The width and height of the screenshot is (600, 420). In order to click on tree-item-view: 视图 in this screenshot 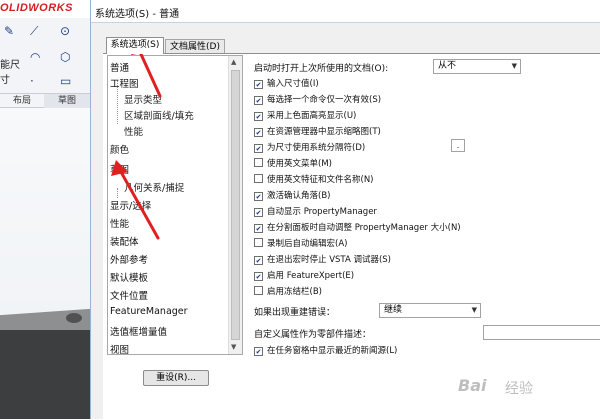, I will do `click(119, 348)`.